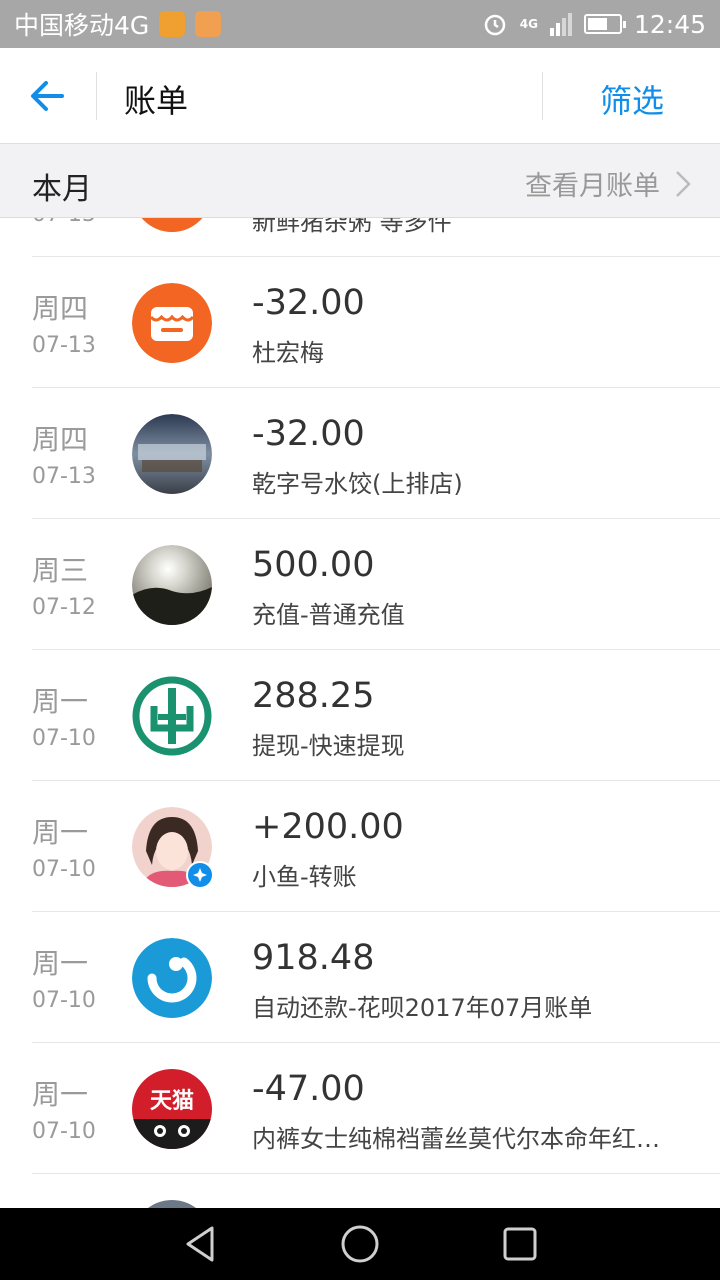 This screenshot has width=720, height=1280. Describe the element at coordinates (528, 23) in the screenshot. I see `network-type-label: 4G` at that location.